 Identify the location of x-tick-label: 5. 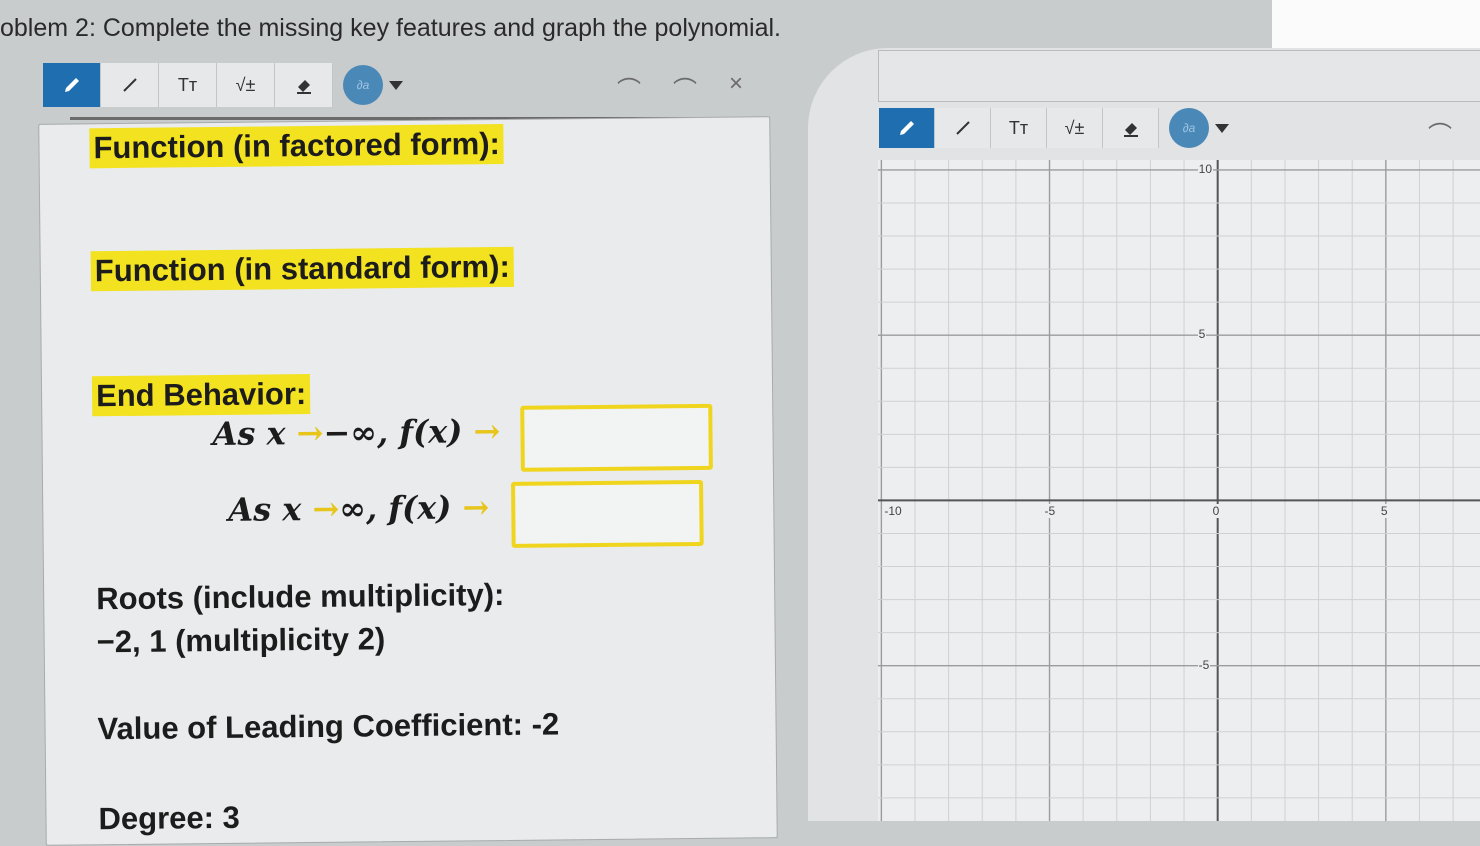
(1384, 511).